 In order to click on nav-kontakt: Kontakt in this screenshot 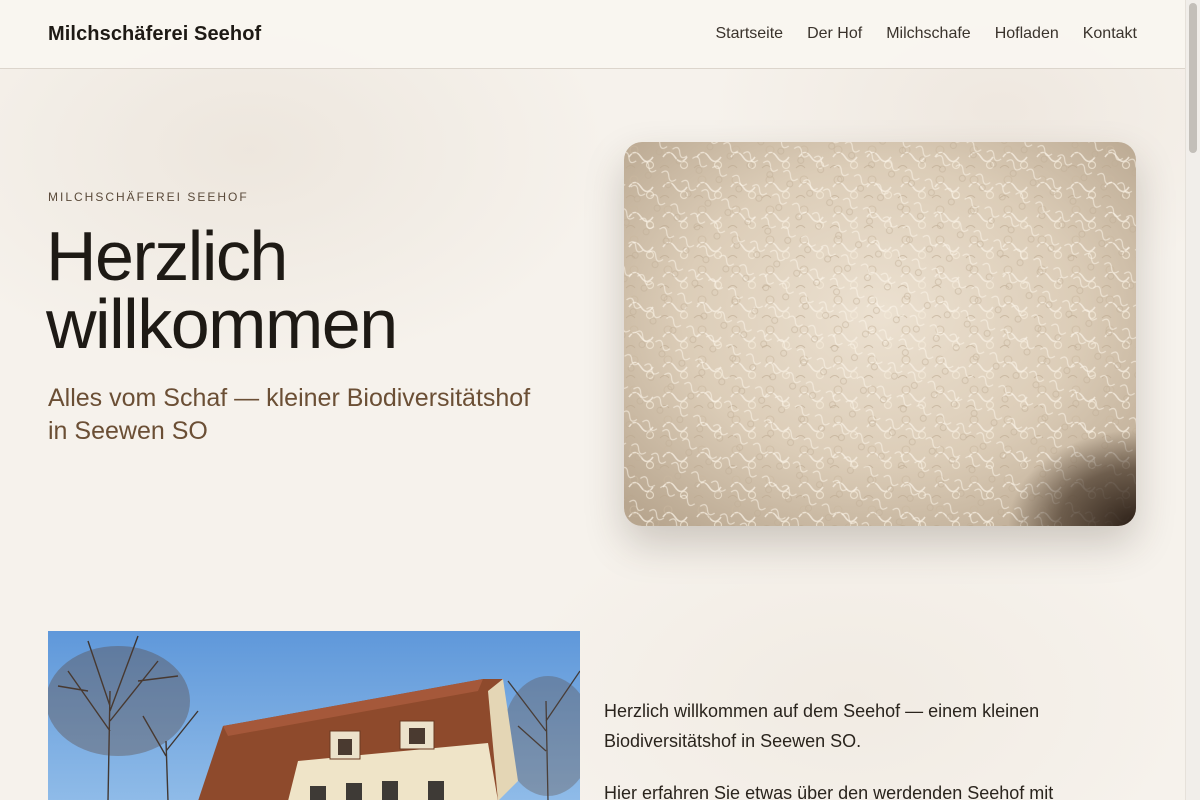, I will do `click(1110, 34)`.